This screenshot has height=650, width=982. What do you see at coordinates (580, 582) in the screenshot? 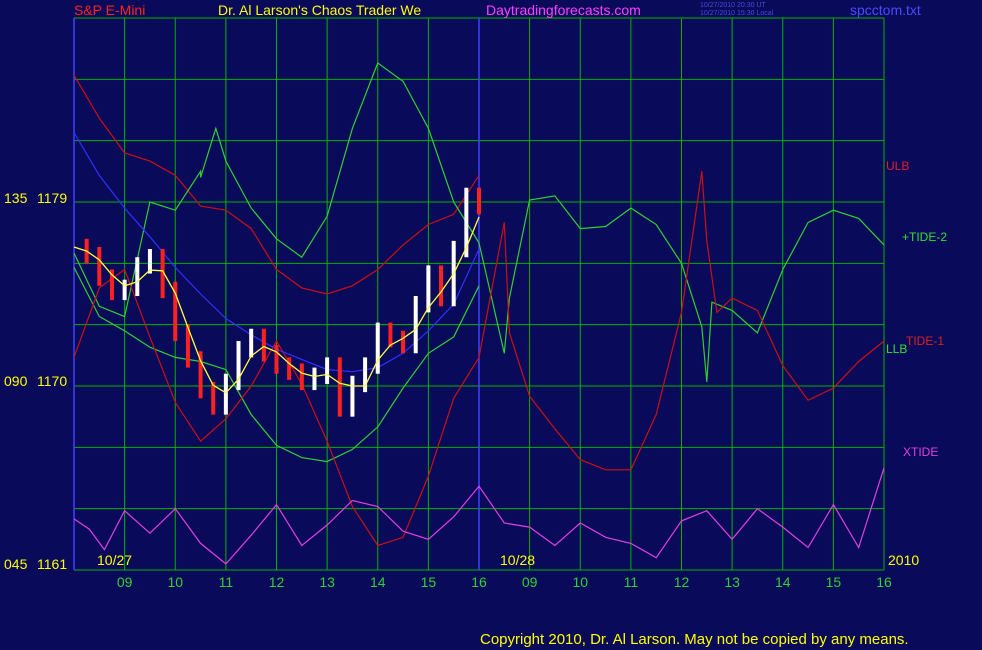
I see `x-tick-label-9: 10` at bounding box center [580, 582].